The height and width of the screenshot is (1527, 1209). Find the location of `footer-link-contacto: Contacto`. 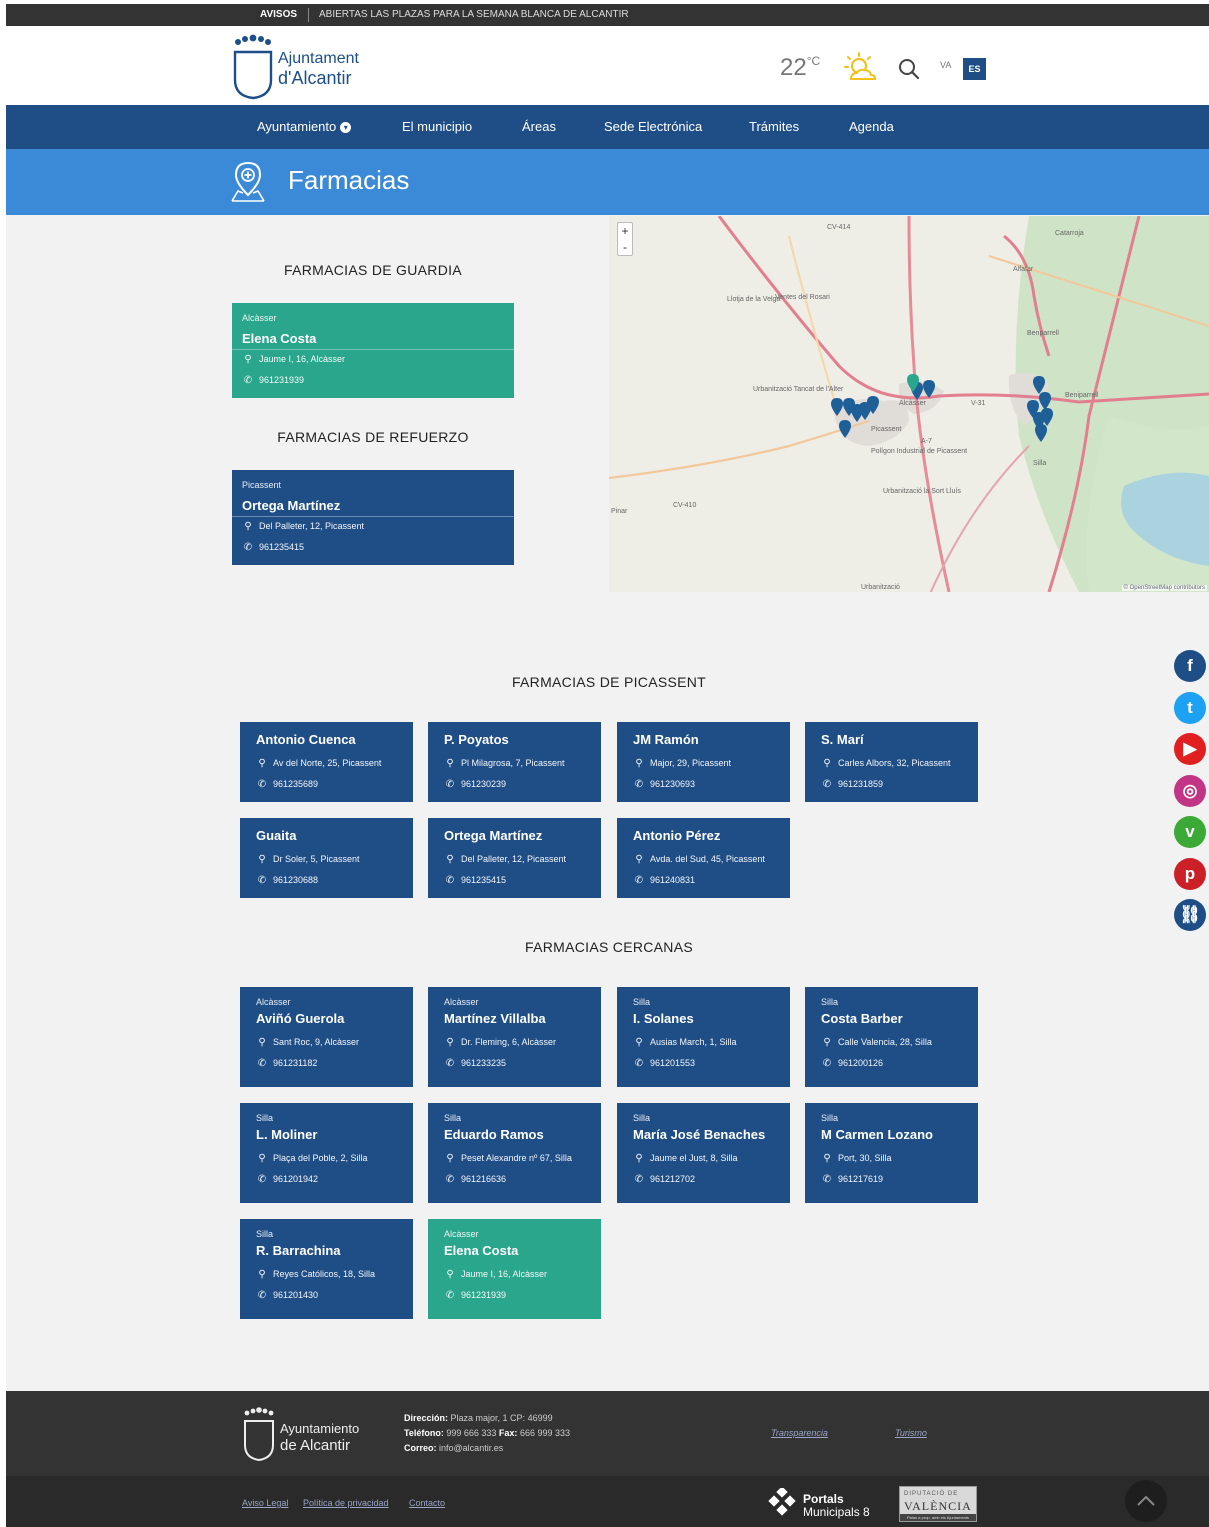

footer-link-contacto: Contacto is located at coordinates (427, 1503).